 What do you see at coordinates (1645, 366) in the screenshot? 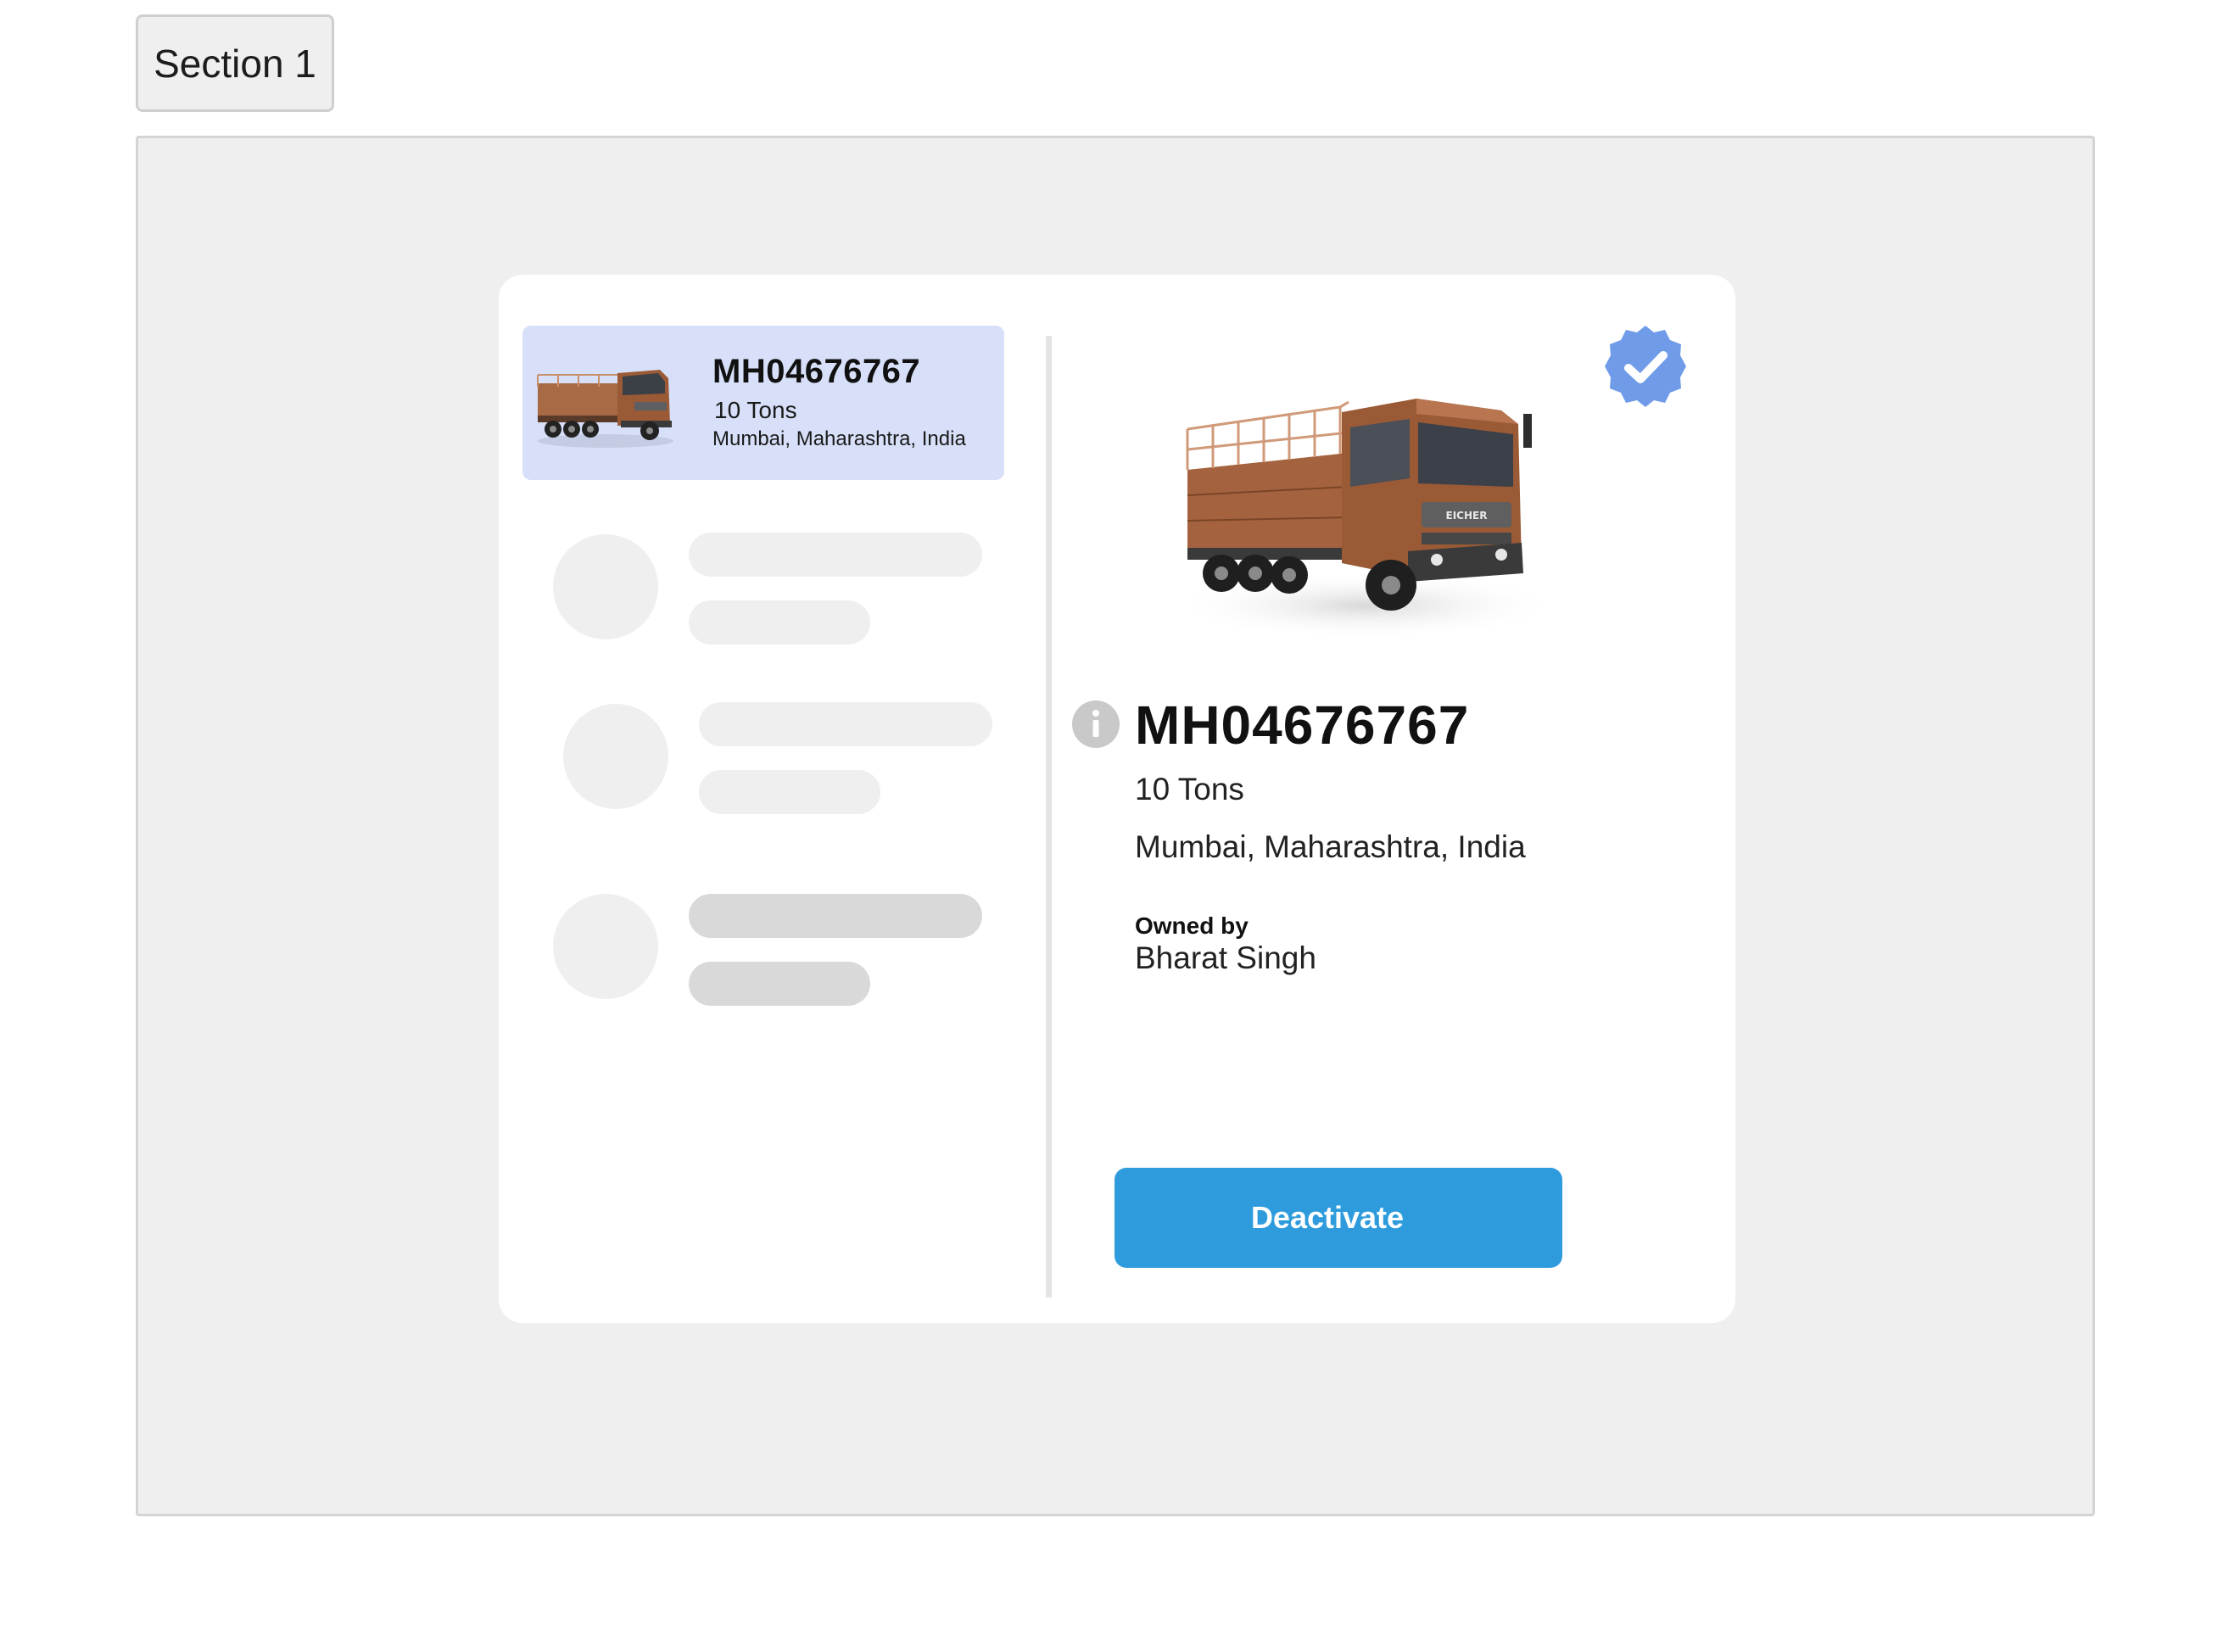
I see `verified-badge-icon` at bounding box center [1645, 366].